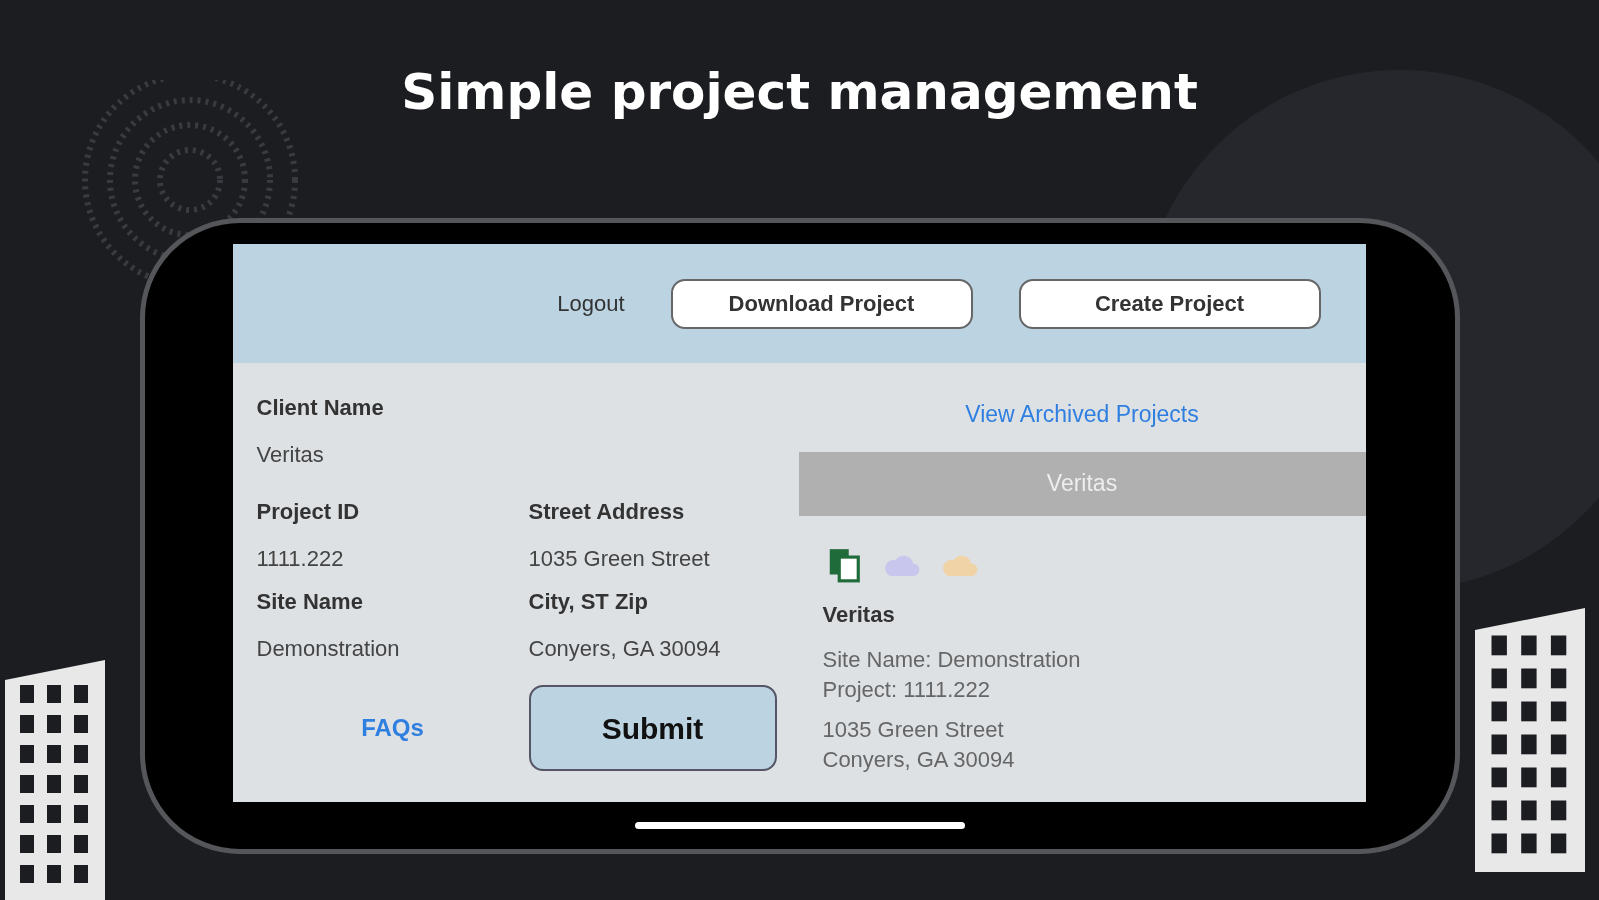 The image size is (1599, 900). I want to click on field-value: Conyers, GA 30094, so click(625, 649).